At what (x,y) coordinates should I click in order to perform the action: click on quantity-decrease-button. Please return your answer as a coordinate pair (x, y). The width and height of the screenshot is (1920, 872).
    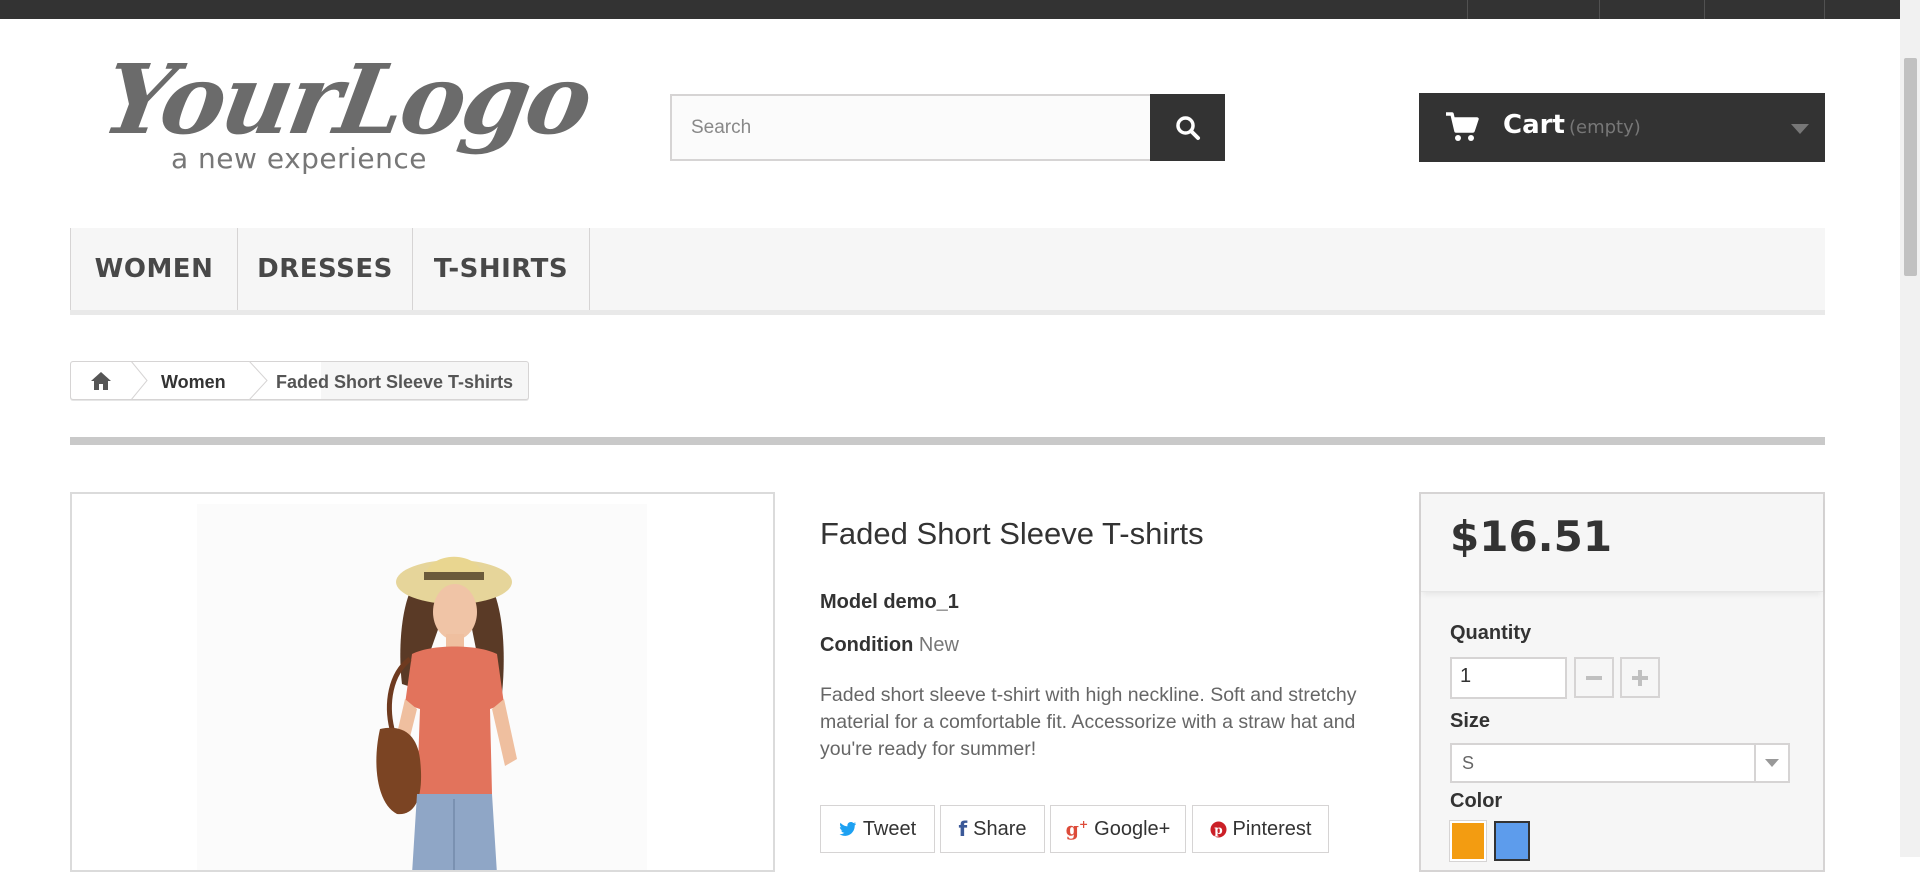
    Looking at the image, I should click on (1594, 677).